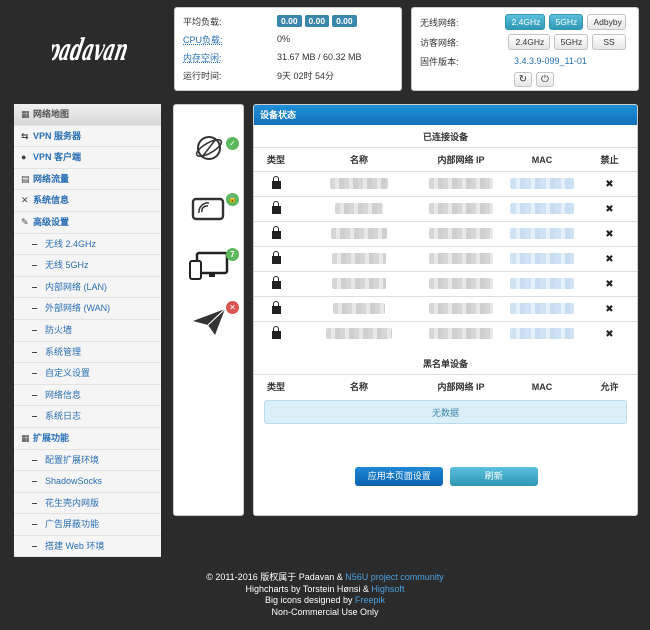 The image size is (650, 630). What do you see at coordinates (63, 416) in the screenshot?
I see `sidebar-item-label: 系统日志` at bounding box center [63, 416].